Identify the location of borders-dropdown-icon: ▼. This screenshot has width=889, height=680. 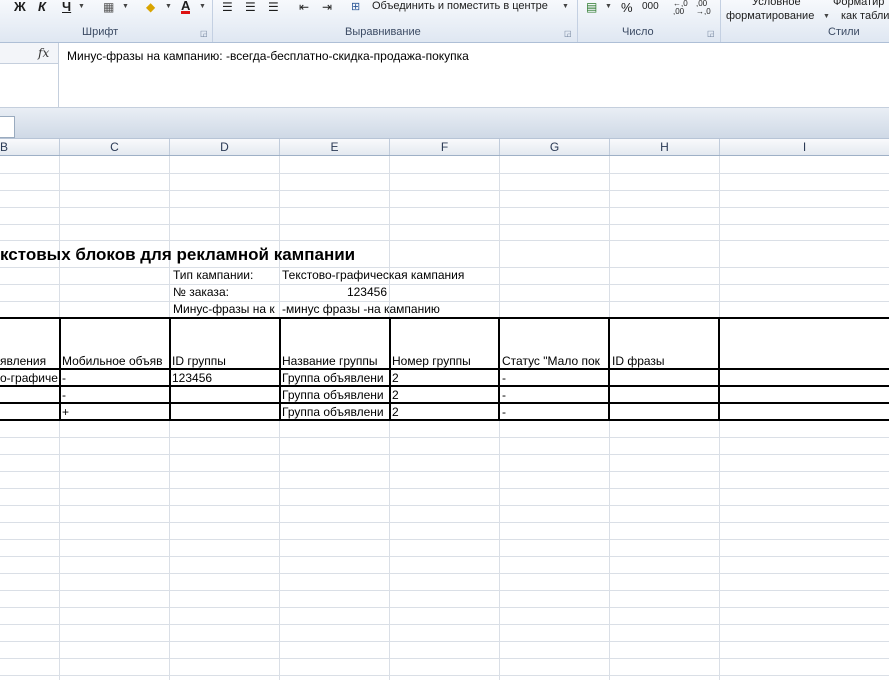
(125, 6).